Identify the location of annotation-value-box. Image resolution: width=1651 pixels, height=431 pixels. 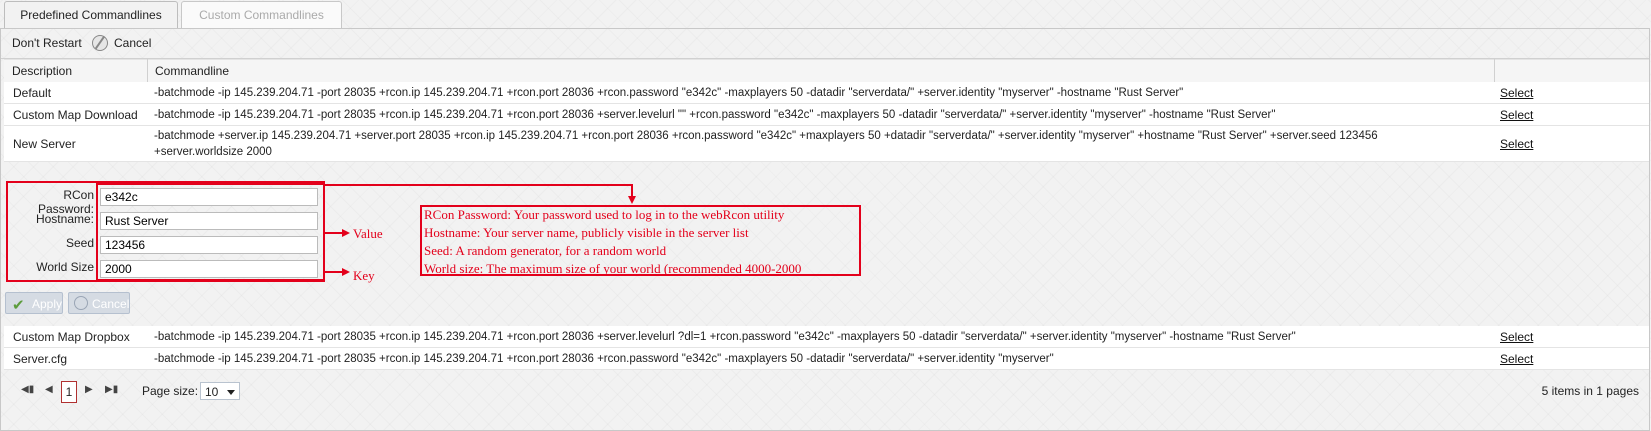
(210, 232).